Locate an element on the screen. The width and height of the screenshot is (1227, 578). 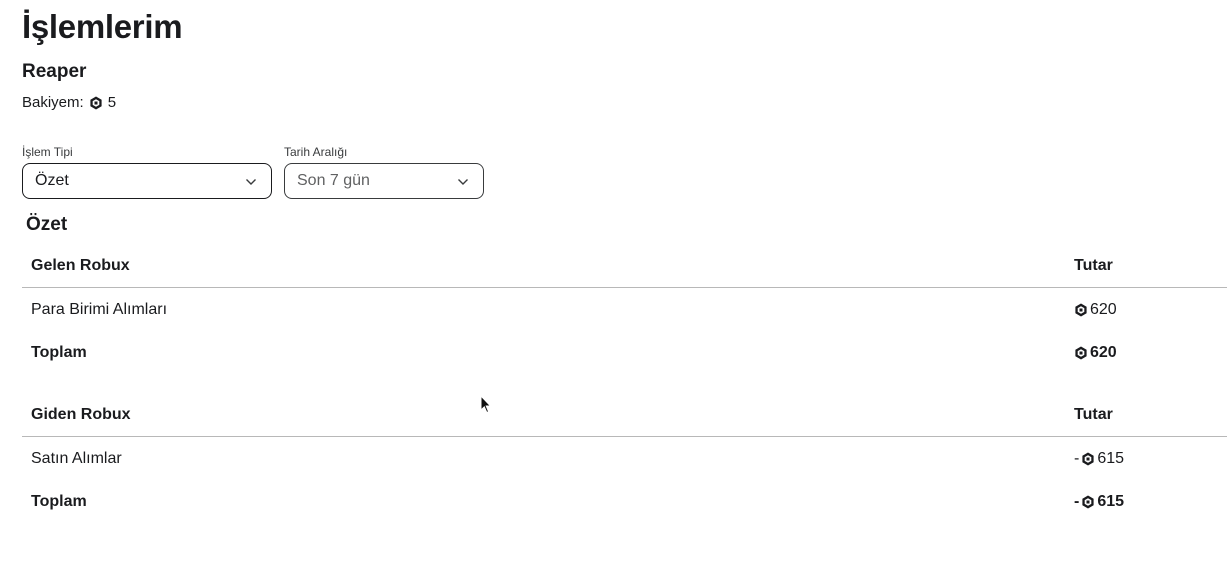
balance: Bakiyem: 5 is located at coordinates (69, 102).